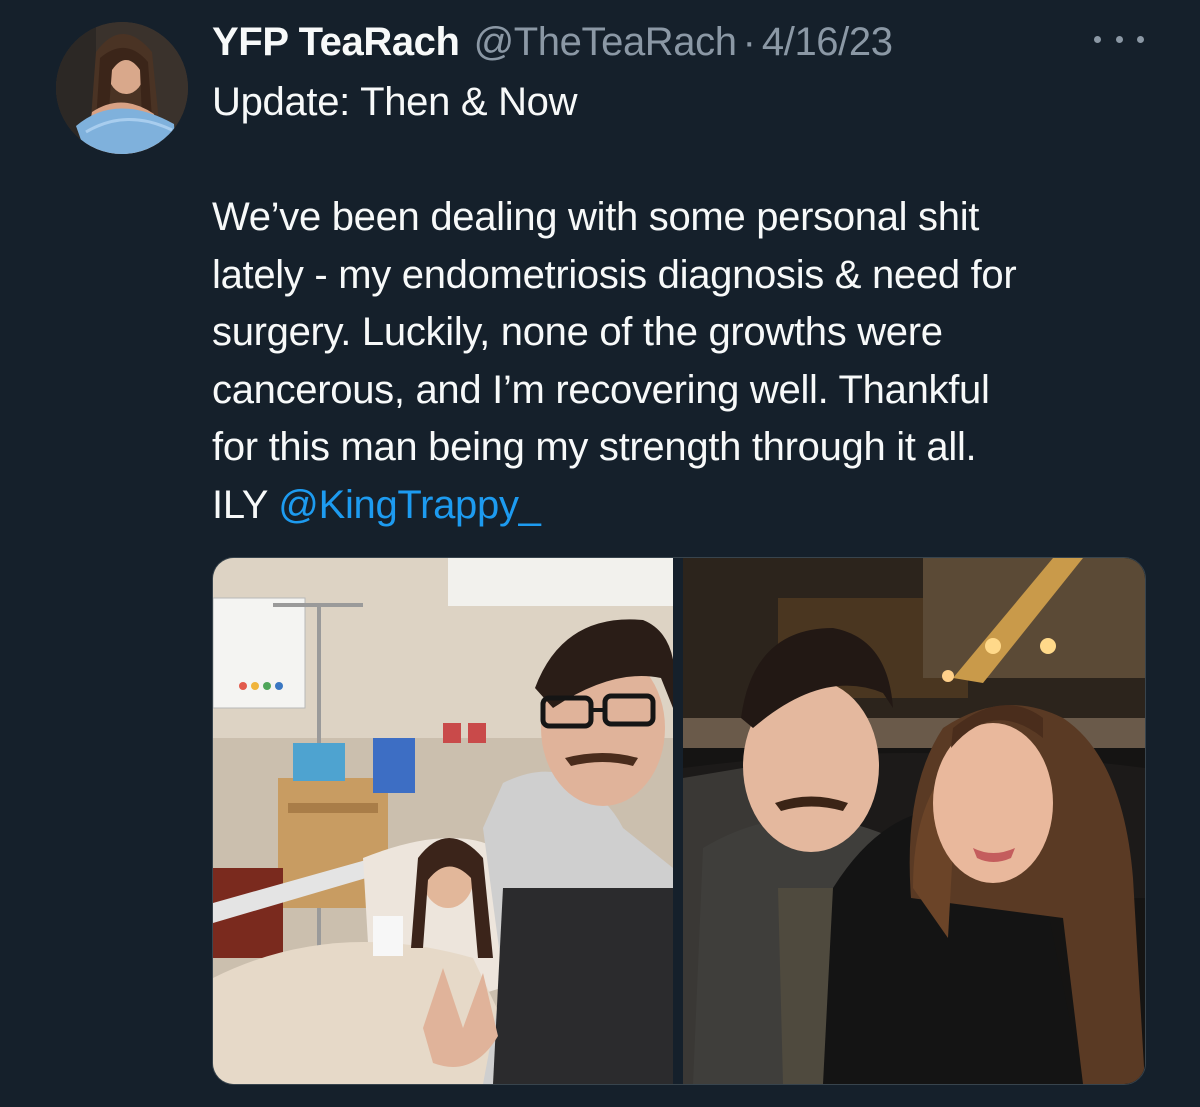  Describe the element at coordinates (827, 42) in the screenshot. I see `tweet-date: 4/16/23` at that location.